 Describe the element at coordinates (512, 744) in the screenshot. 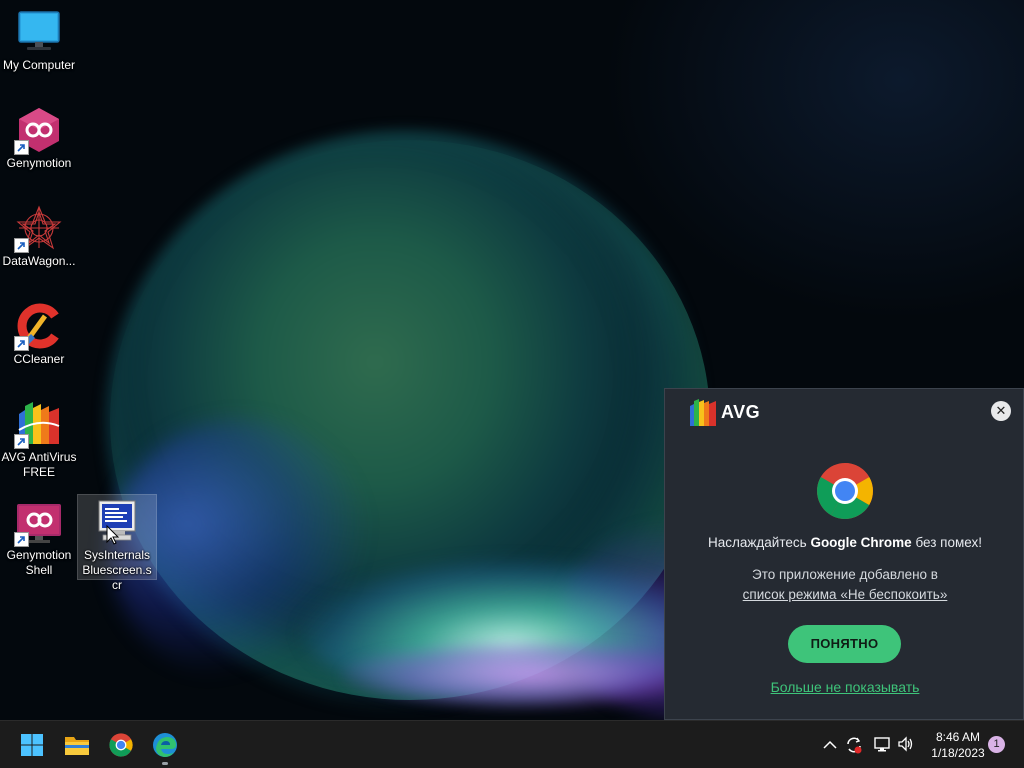

I see `taskbar: 8:46 AM 1/18/2023 1` at that location.